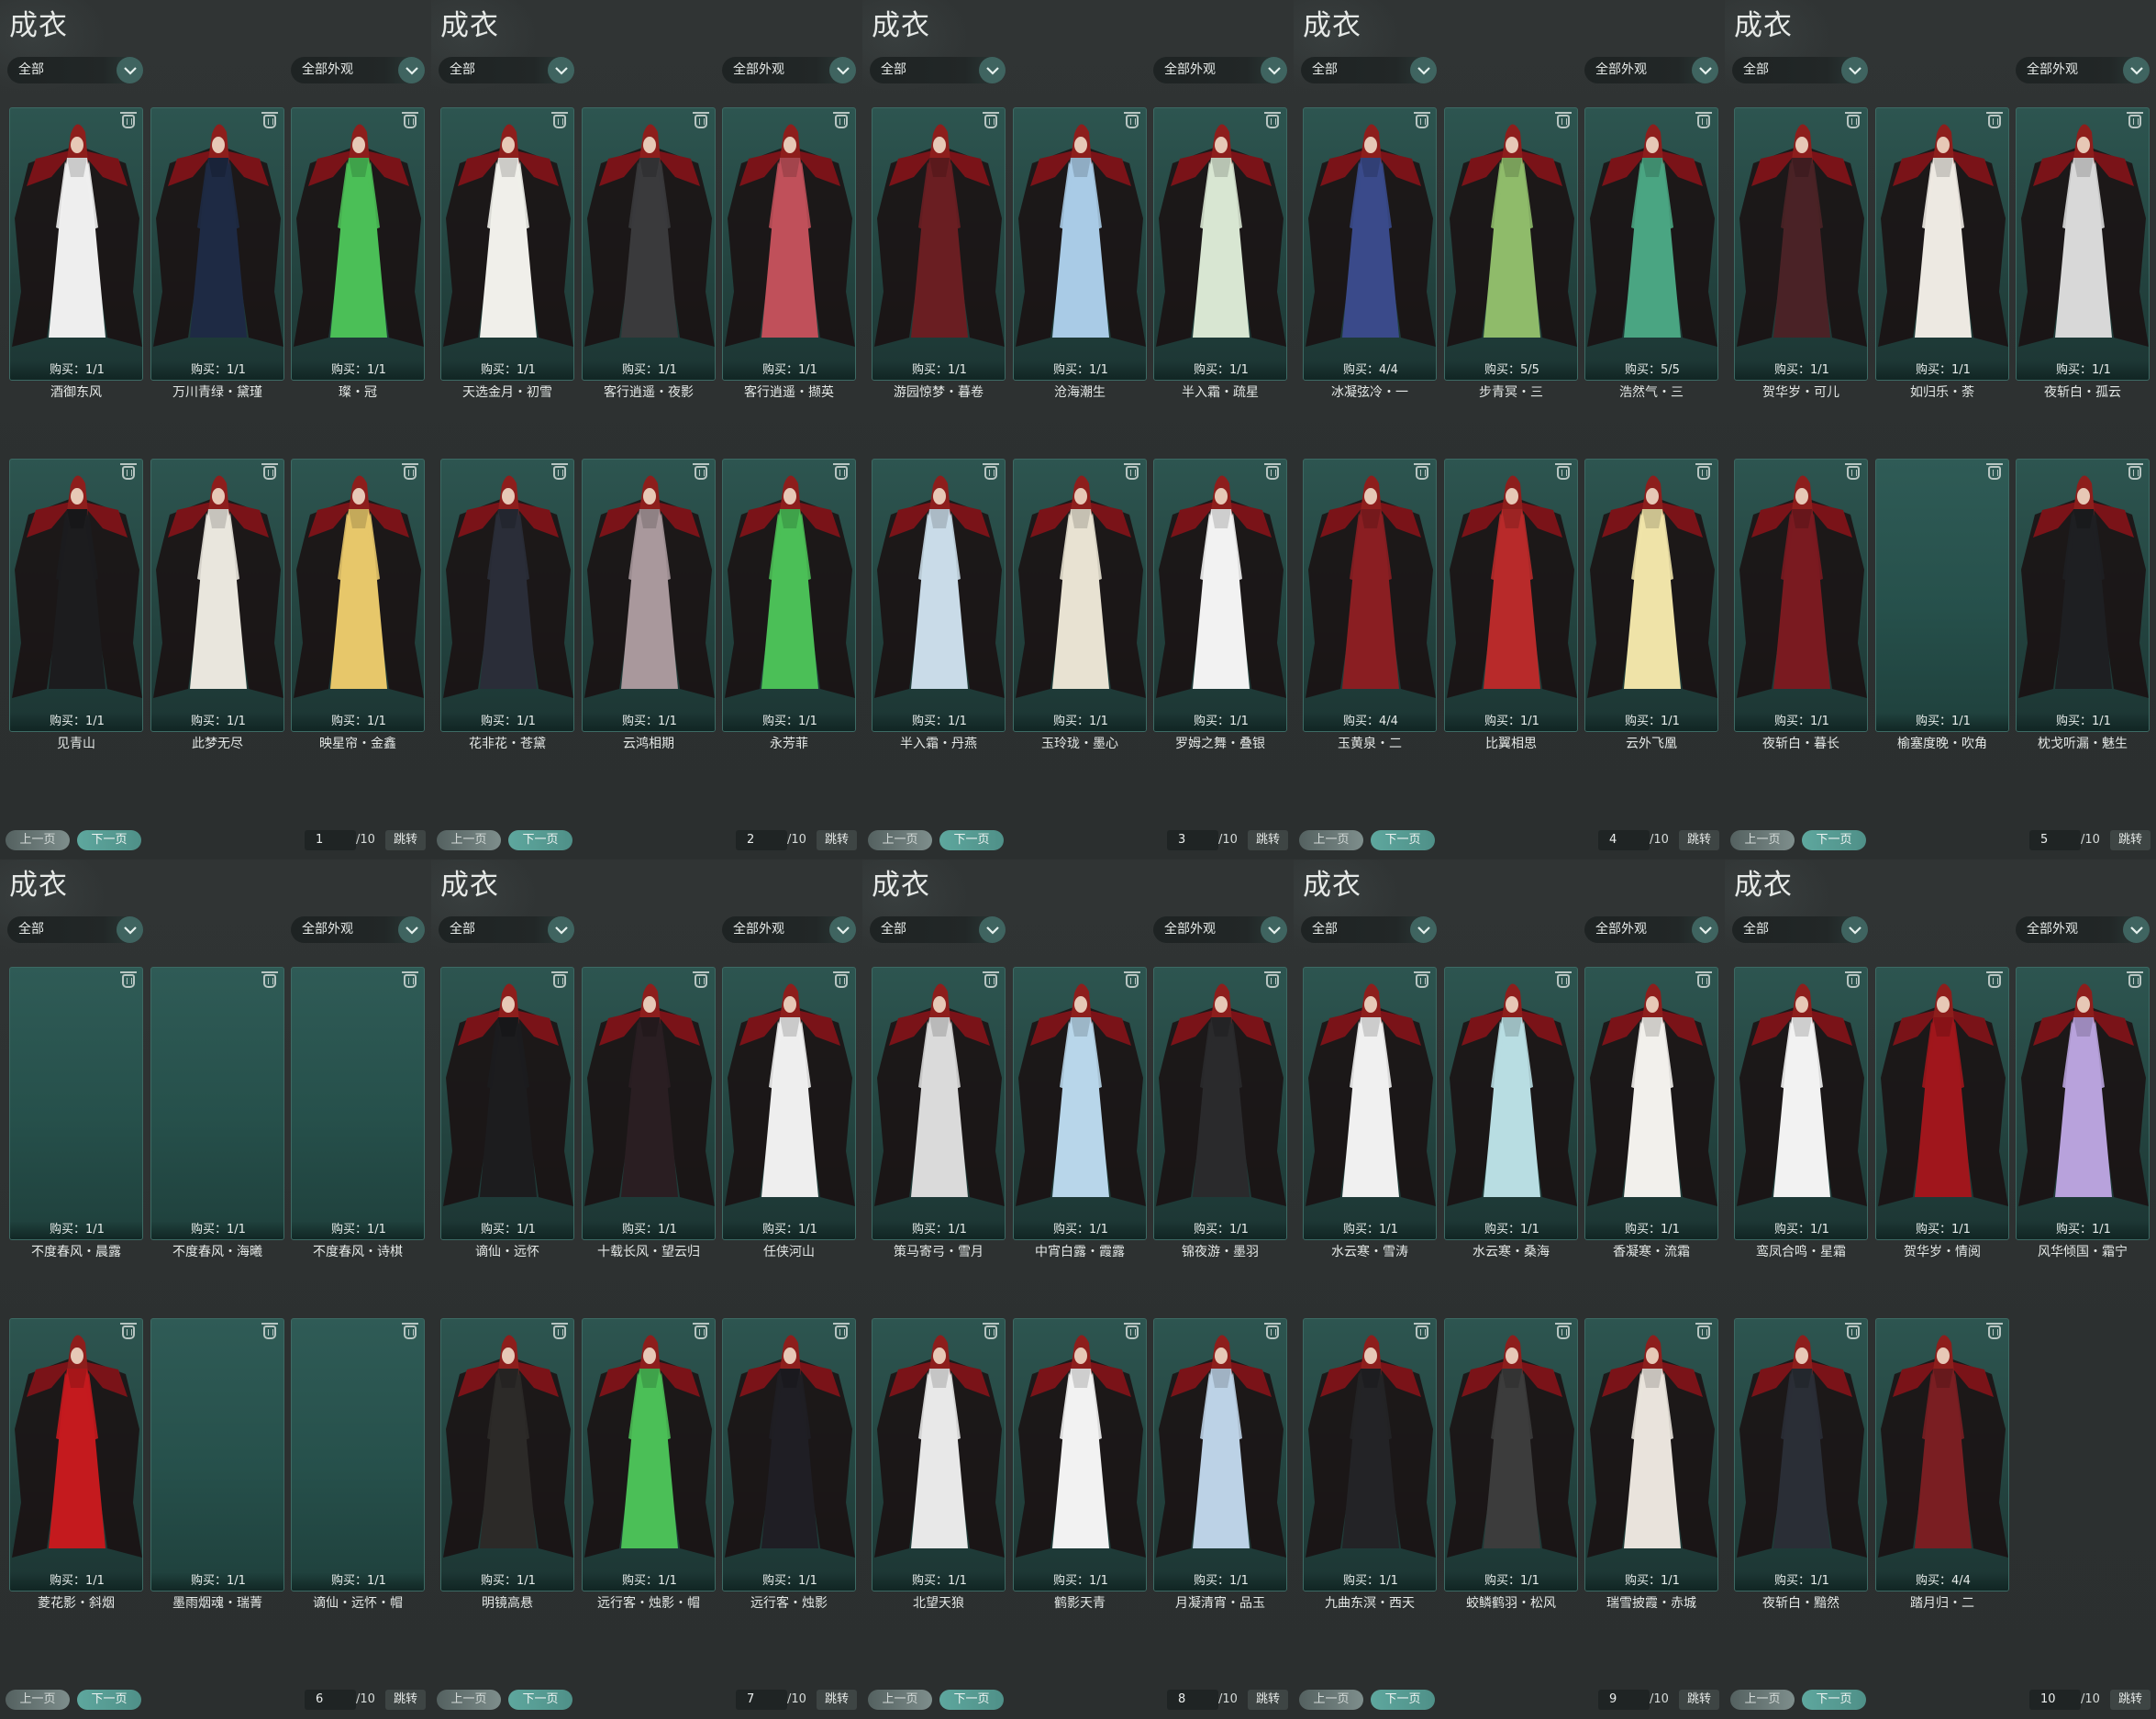 The width and height of the screenshot is (2156, 1719). Describe the element at coordinates (1942, 1454) in the screenshot. I see `outfit-card: 购买：4/4` at that location.